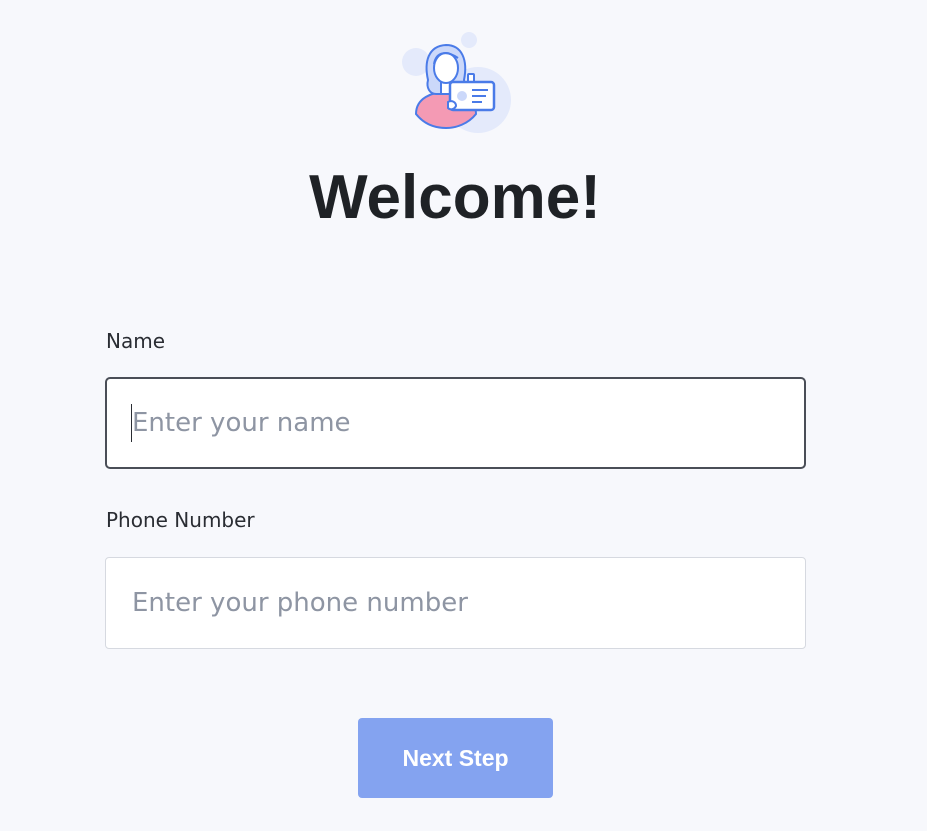 The image size is (927, 831). I want to click on phone-number-input, so click(455, 603).